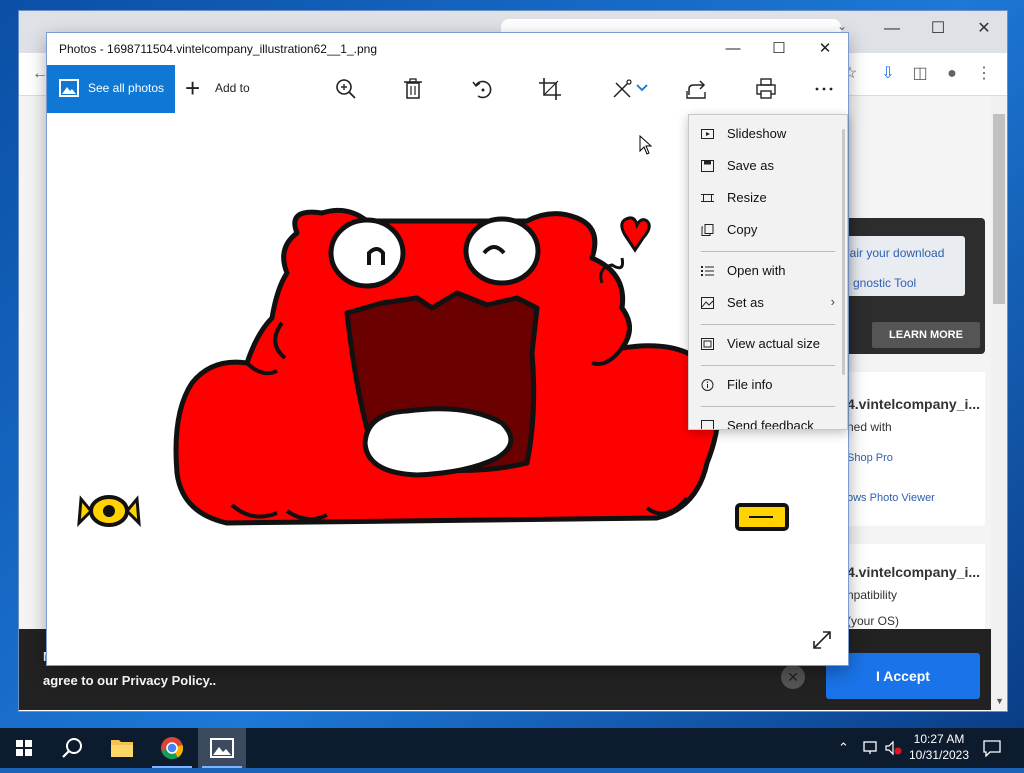 The height and width of the screenshot is (773, 1024). Describe the element at coordinates (768, 198) in the screenshot. I see `menu-item-resize: Resize` at that location.